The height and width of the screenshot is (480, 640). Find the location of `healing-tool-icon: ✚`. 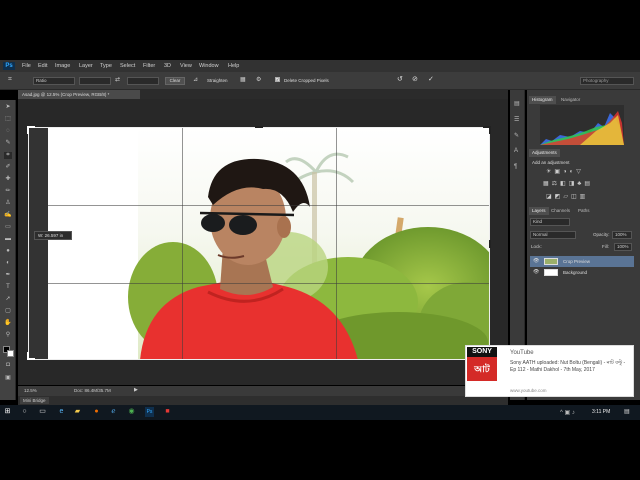

healing-tool-icon: ✚ is located at coordinates (8, 179).